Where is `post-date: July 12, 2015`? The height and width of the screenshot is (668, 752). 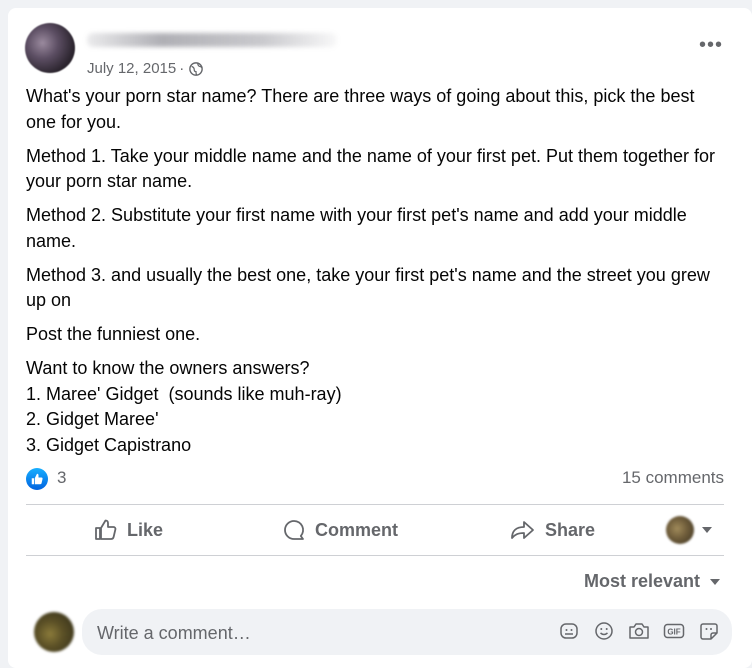 post-date: July 12, 2015 is located at coordinates (131, 68).